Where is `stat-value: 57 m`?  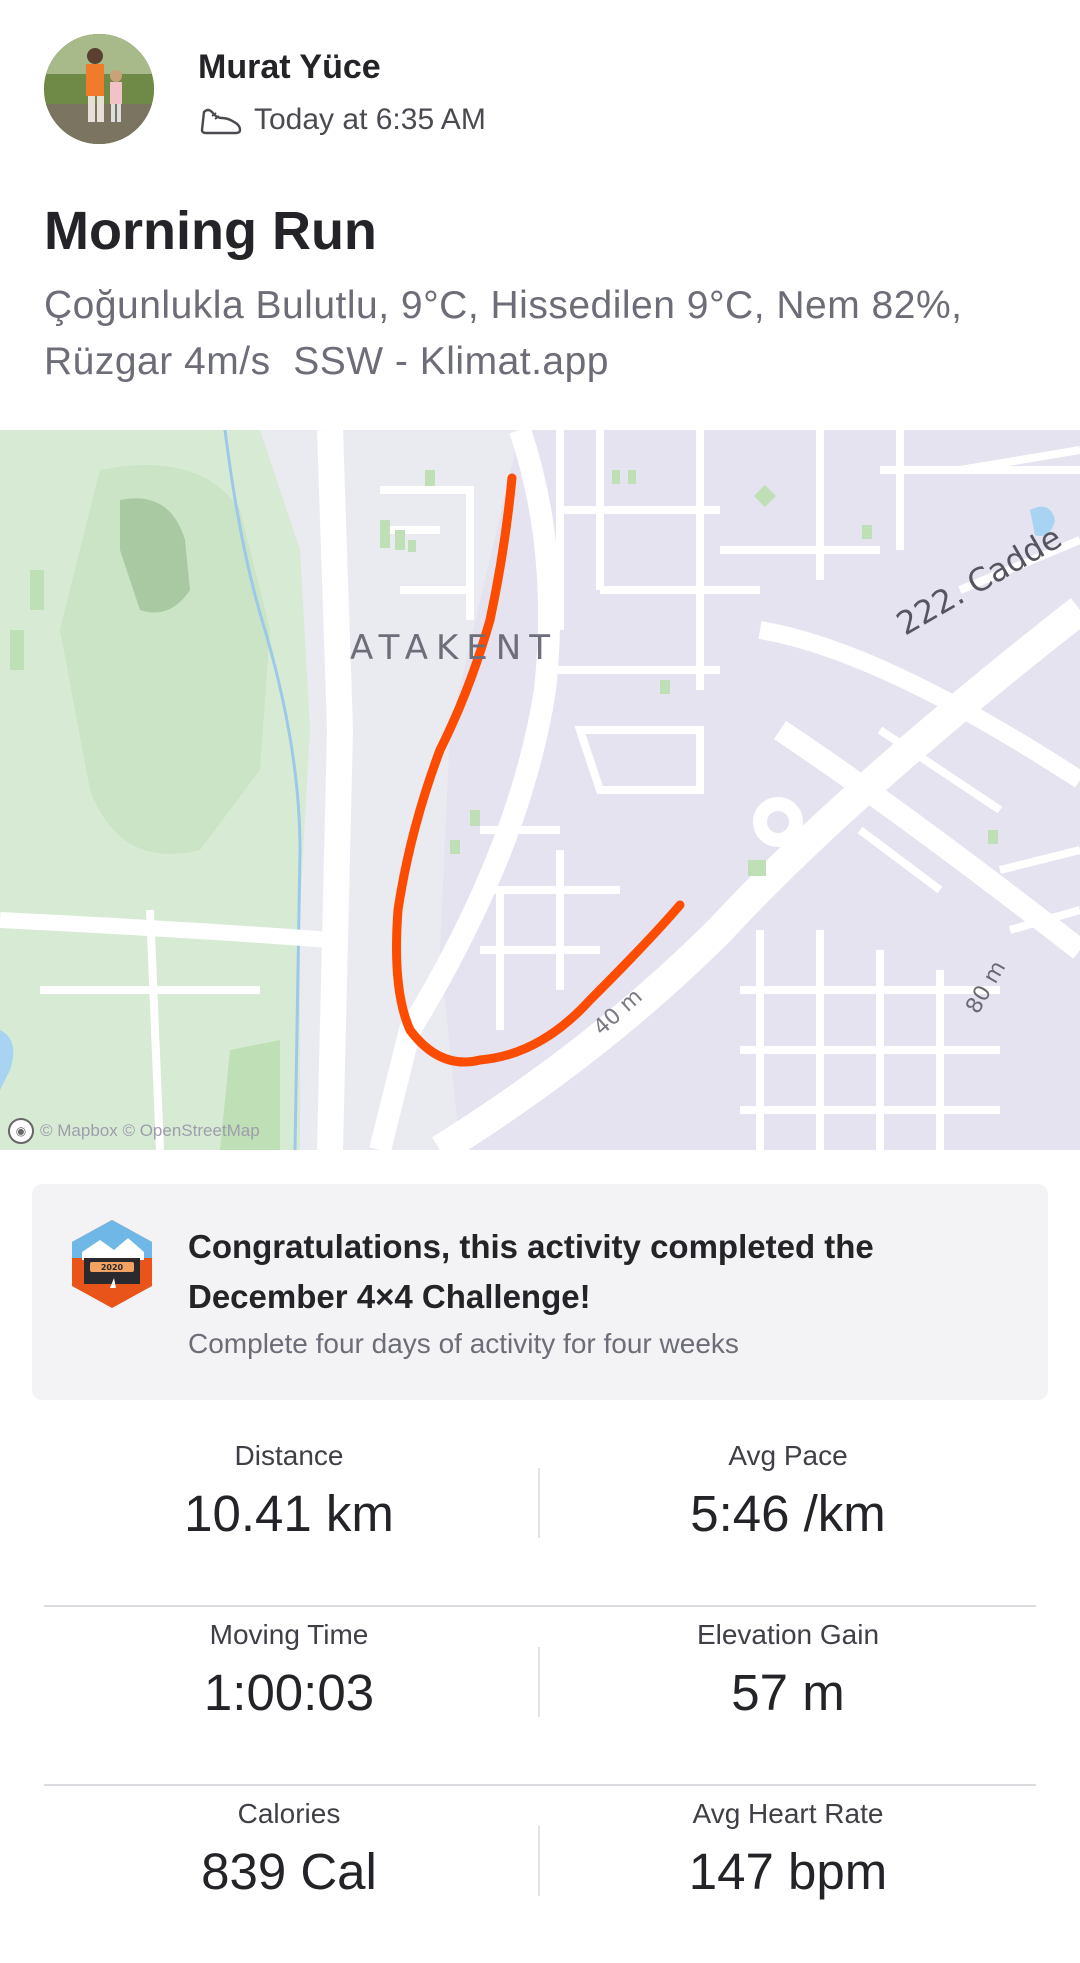
stat-value: 57 m is located at coordinates (788, 1692).